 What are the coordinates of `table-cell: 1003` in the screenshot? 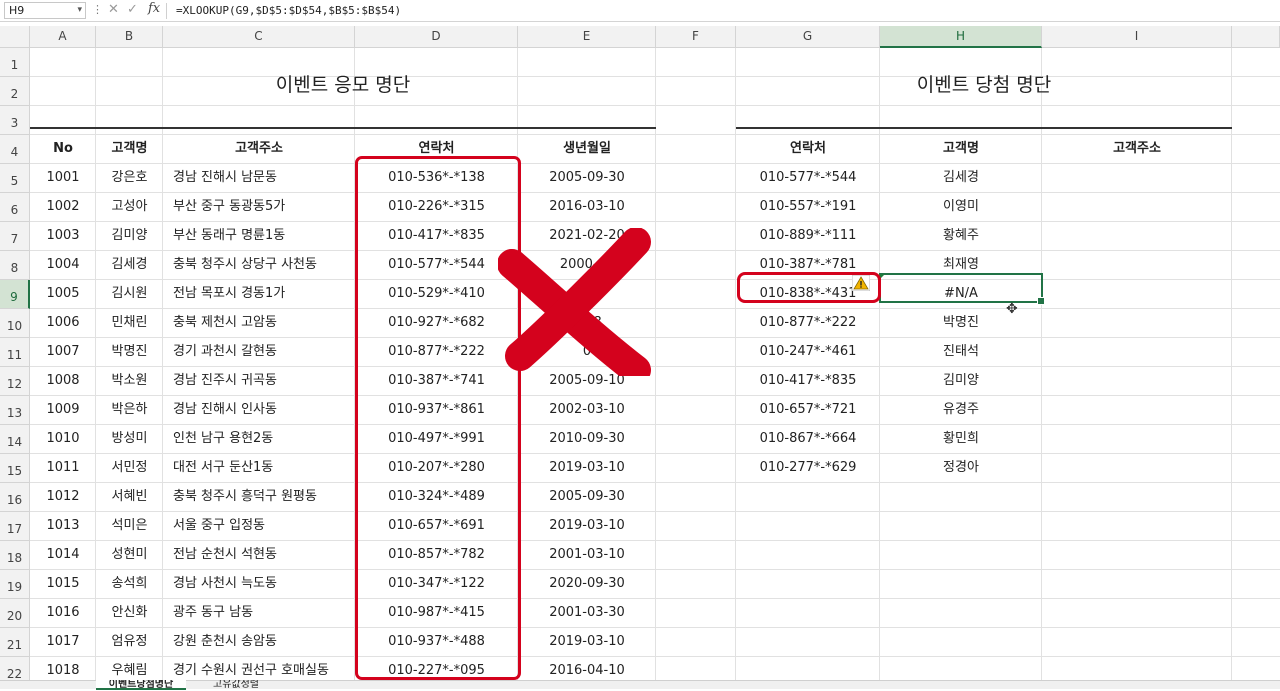 It's located at (63, 236).